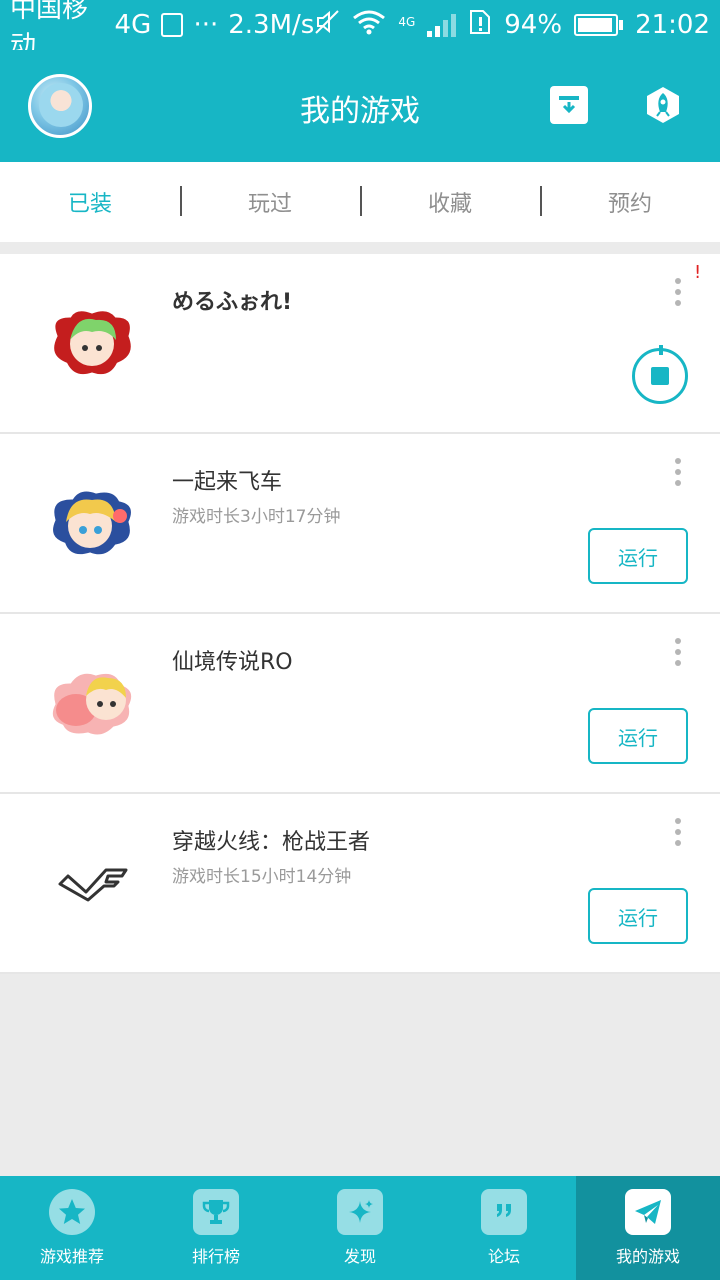  I want to click on stop-download-button, so click(660, 374).